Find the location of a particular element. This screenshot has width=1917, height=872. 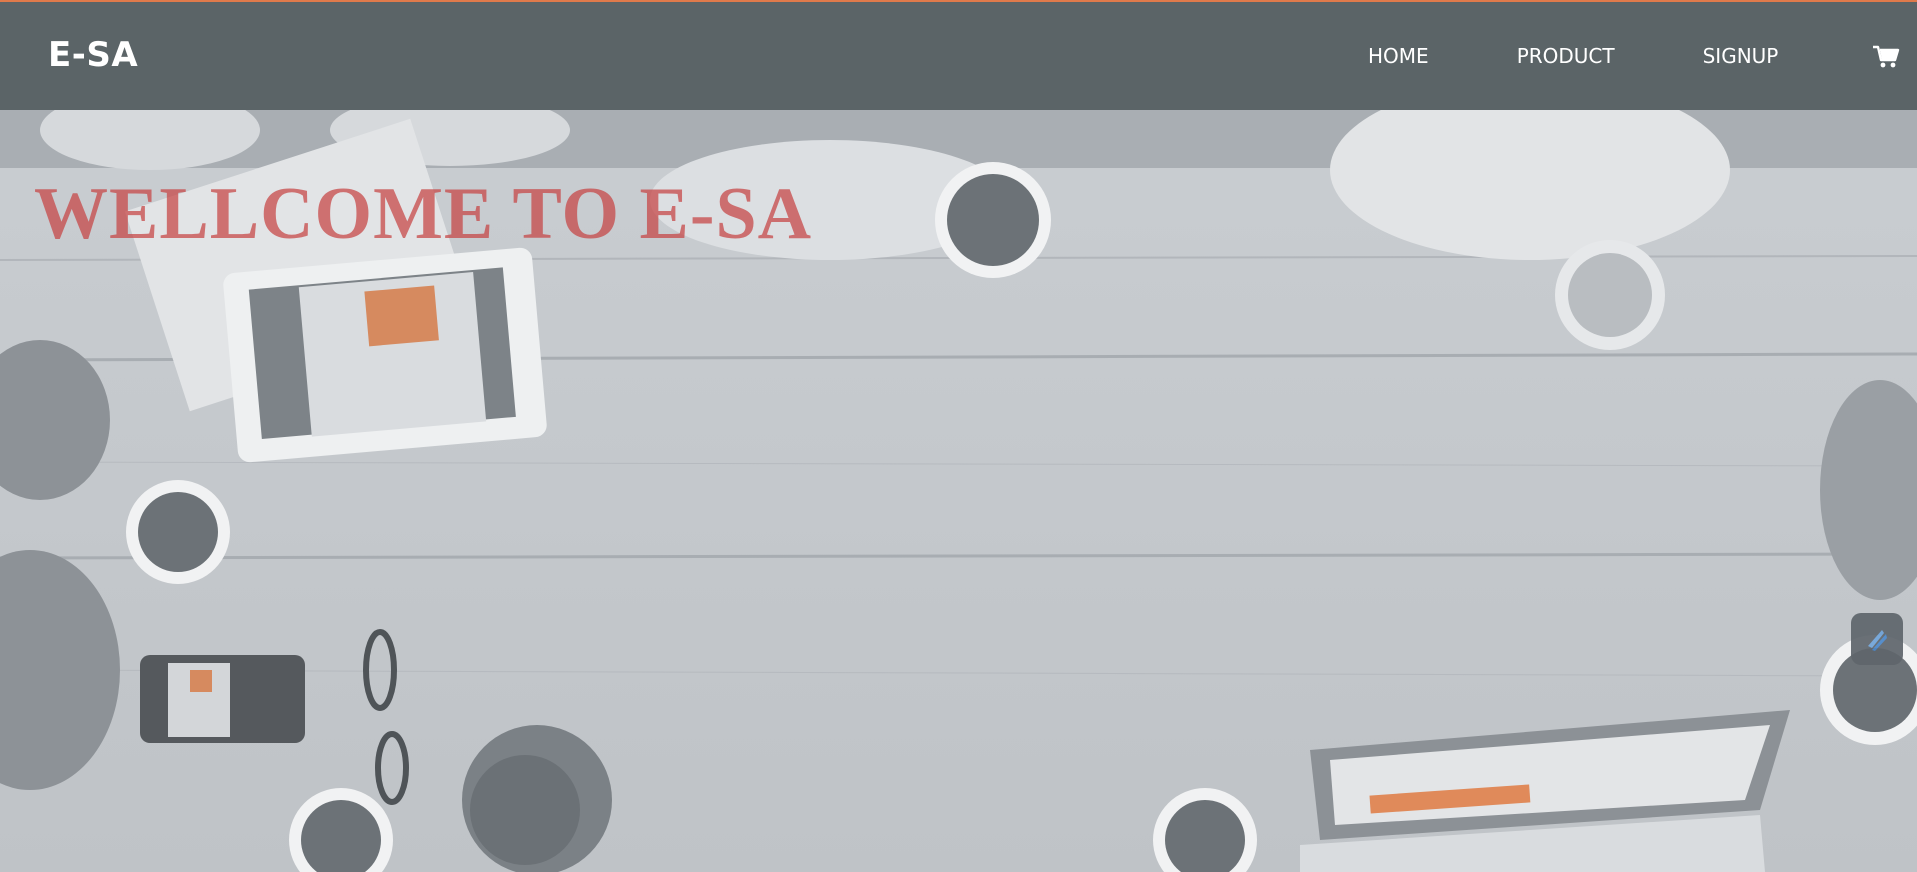

nav-signup-link: SIGNUP is located at coordinates (1741, 56).